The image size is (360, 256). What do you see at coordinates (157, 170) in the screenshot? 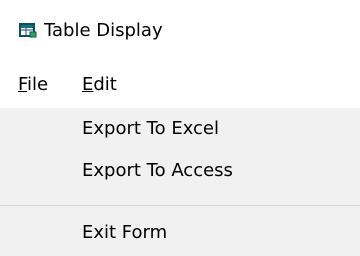
I see `menu-item-label: Export To Access` at bounding box center [157, 170].